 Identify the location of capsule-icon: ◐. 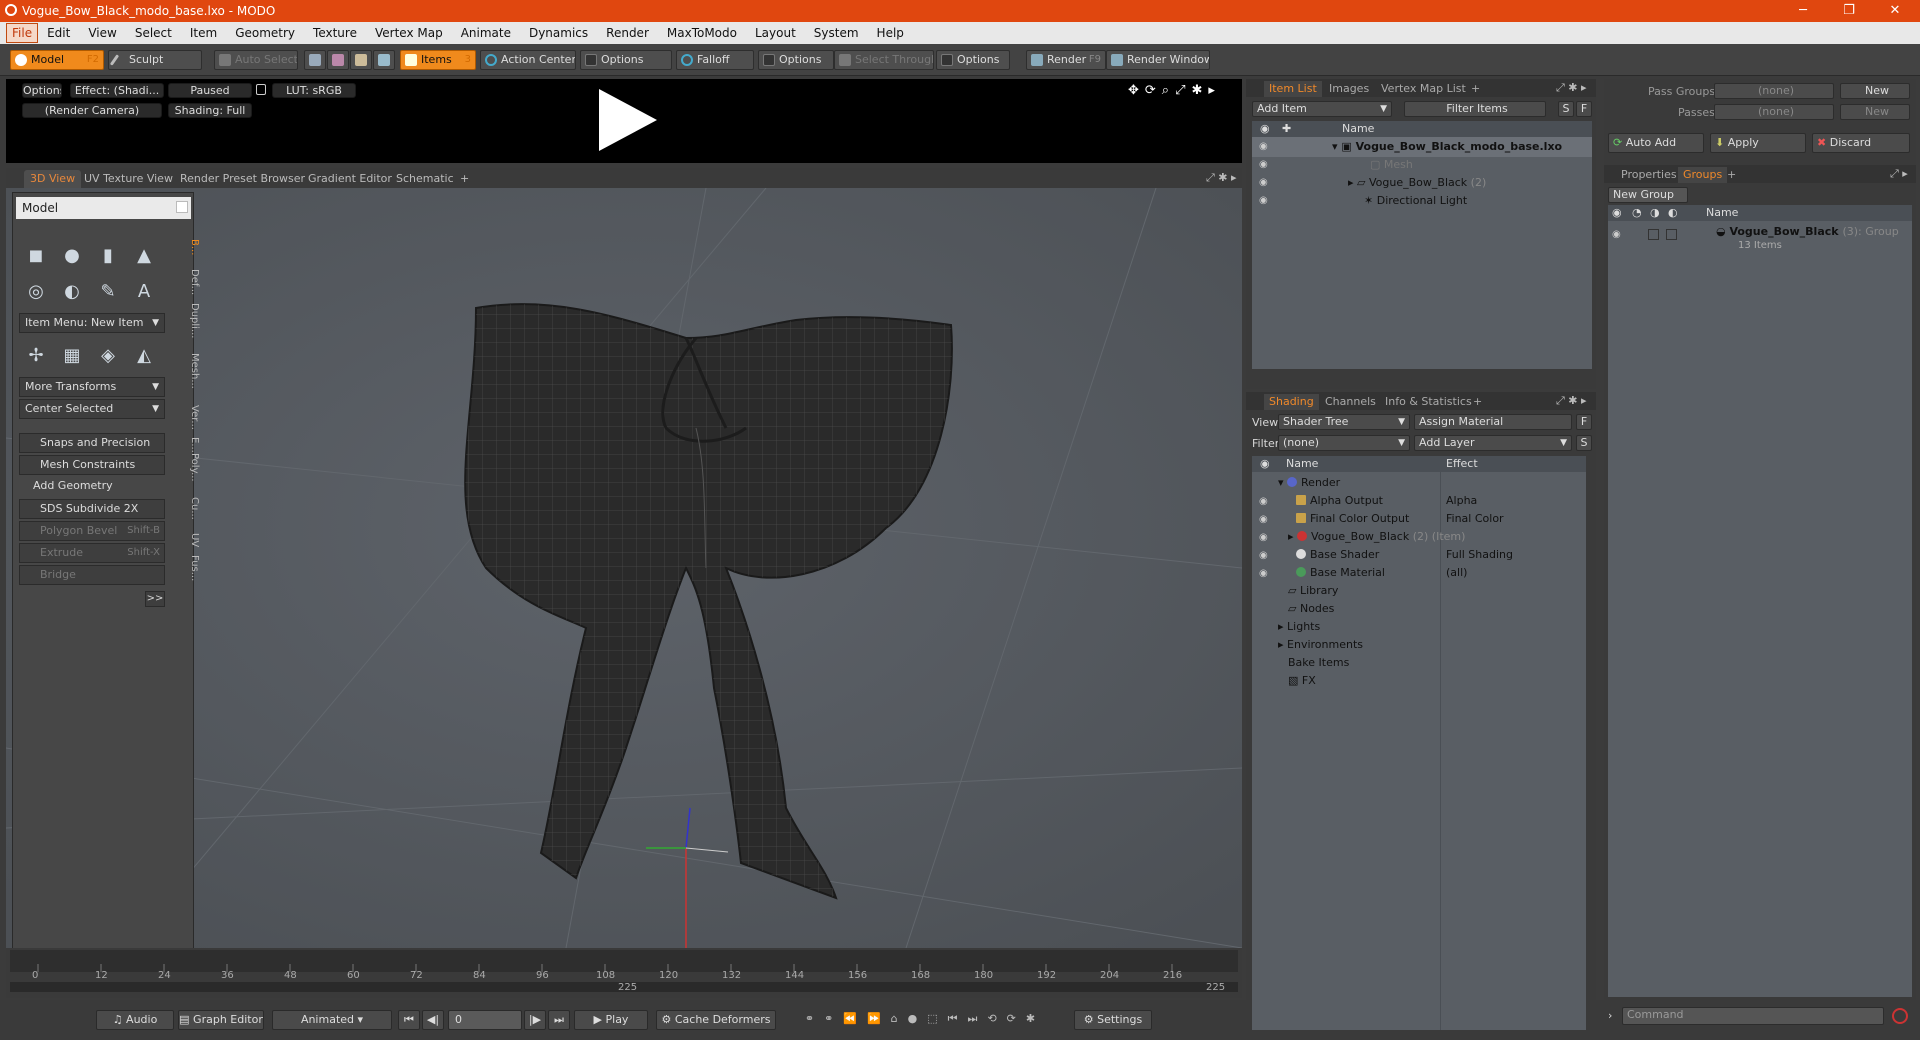
(72, 291).